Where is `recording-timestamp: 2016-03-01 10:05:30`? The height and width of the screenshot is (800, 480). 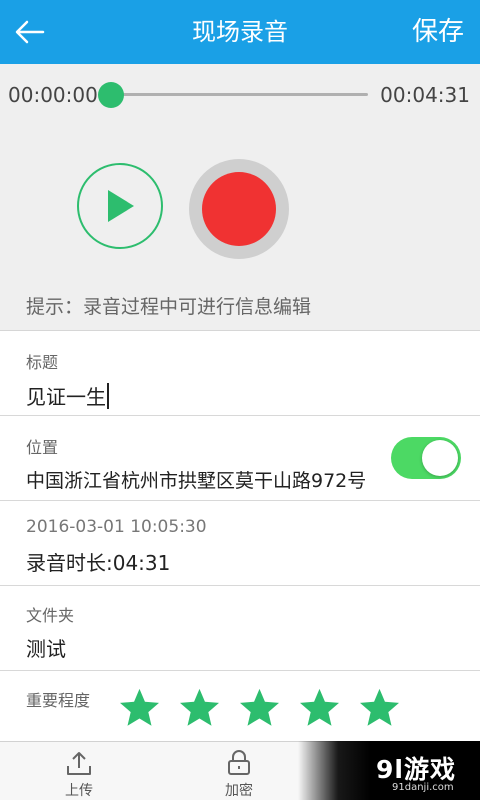
recording-timestamp: 2016-03-01 10:05:30 is located at coordinates (116, 527).